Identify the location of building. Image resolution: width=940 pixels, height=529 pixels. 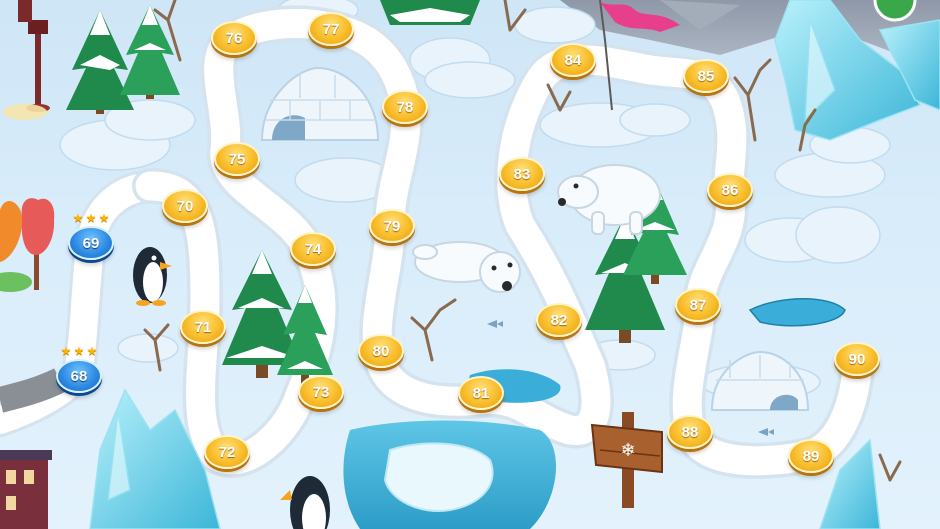
(26, 489).